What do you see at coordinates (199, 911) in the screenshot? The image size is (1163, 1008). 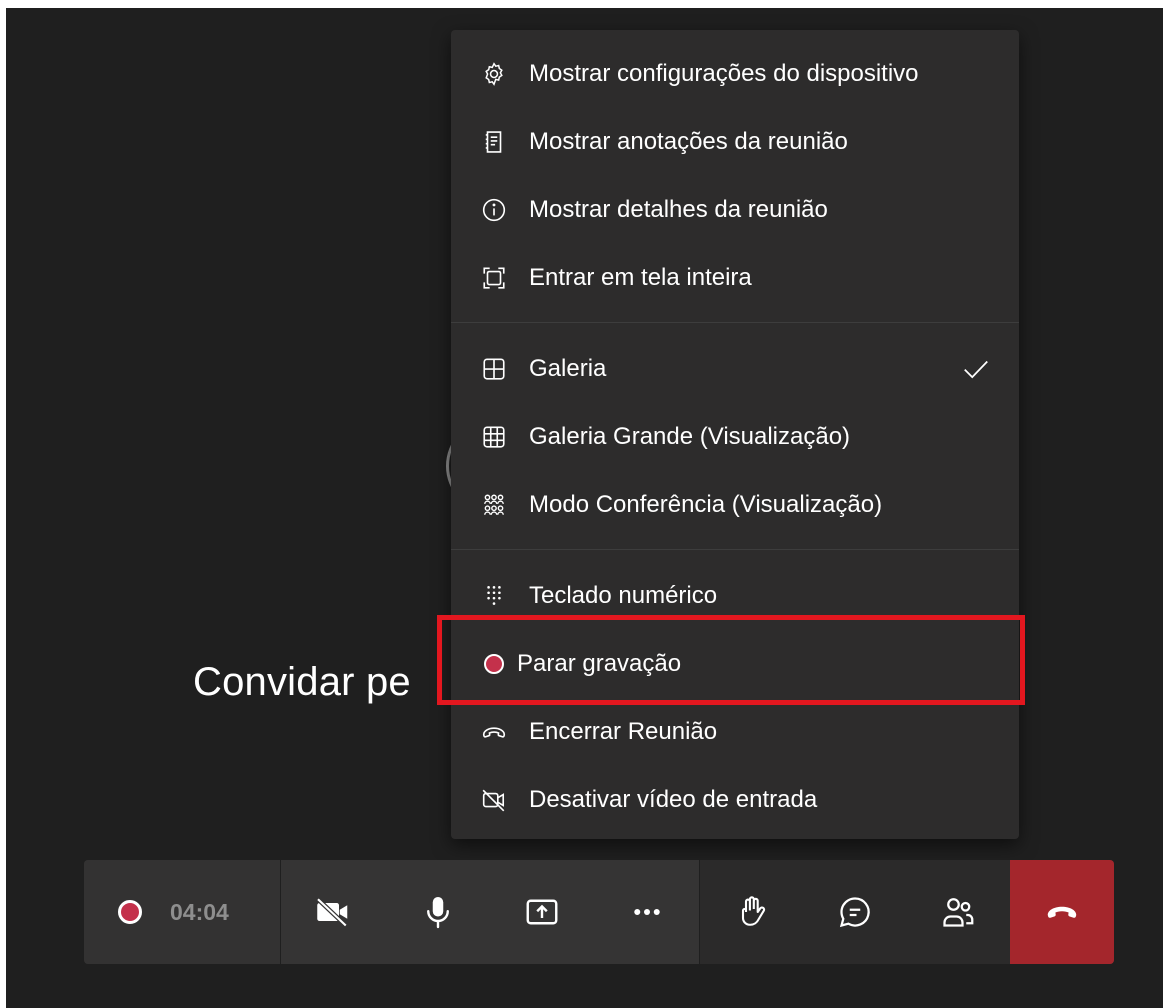 I see `recording-timer: 04:04` at bounding box center [199, 911].